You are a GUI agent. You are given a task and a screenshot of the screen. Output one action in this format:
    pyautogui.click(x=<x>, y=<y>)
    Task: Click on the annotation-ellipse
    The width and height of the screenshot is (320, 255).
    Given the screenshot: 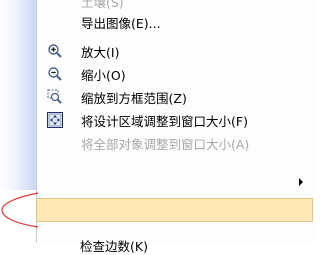 What is the action you would take?
    pyautogui.click(x=20, y=210)
    